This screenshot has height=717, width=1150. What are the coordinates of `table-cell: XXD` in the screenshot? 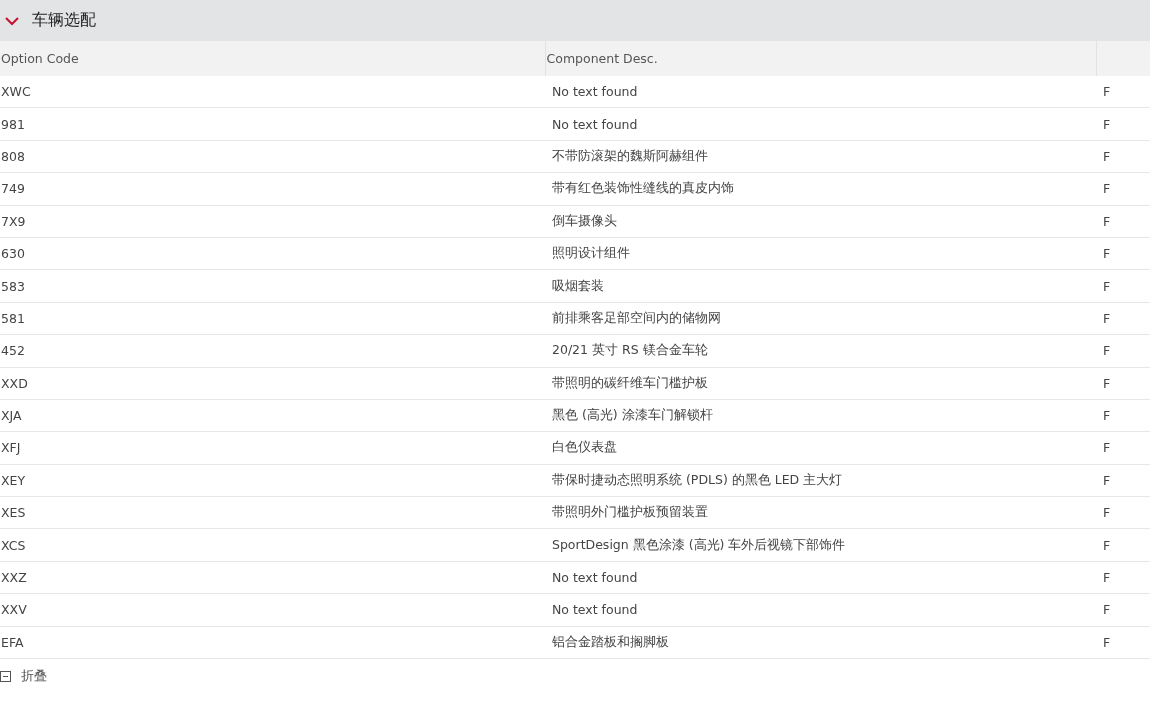 It's located at (272, 383).